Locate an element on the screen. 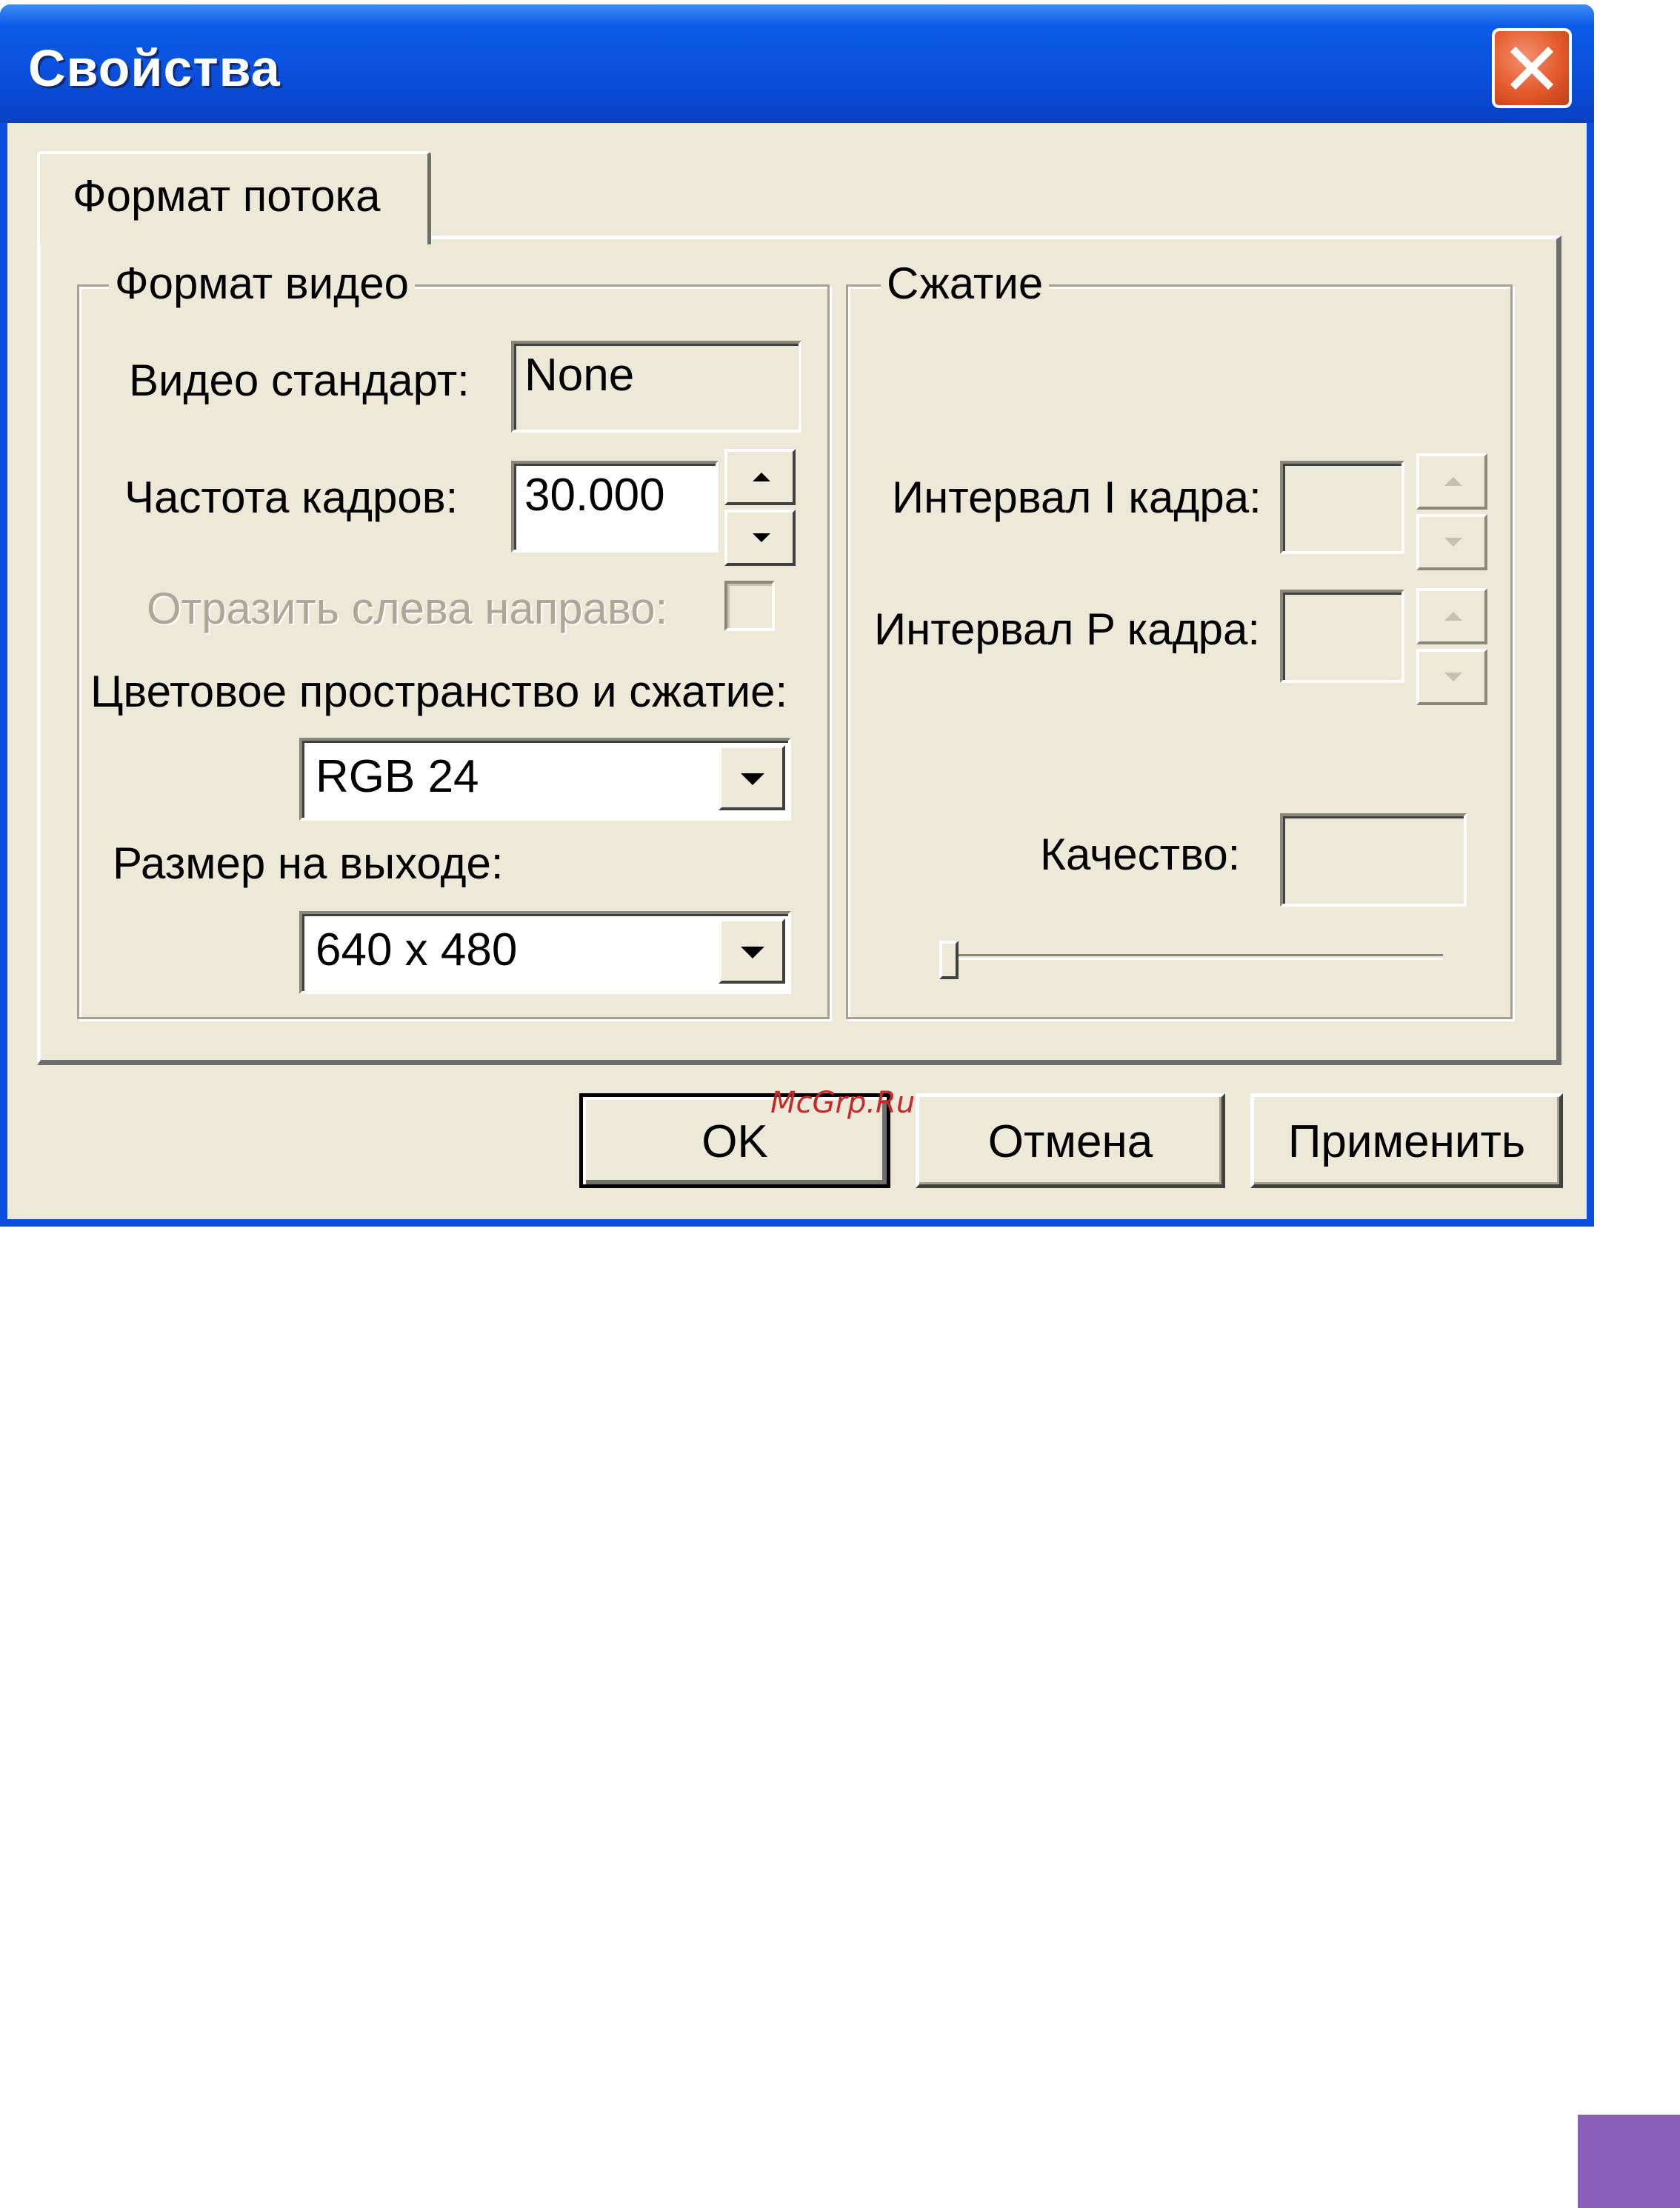  i-frame-label: Интервал I кадра: is located at coordinates (1076, 497).